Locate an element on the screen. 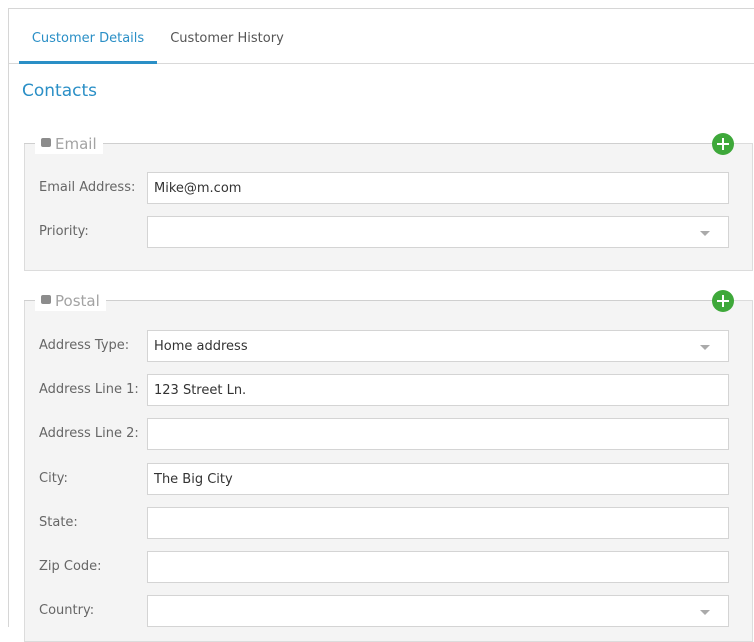 This screenshot has width=754, height=642. address-type-select: Home address is located at coordinates (438, 346).